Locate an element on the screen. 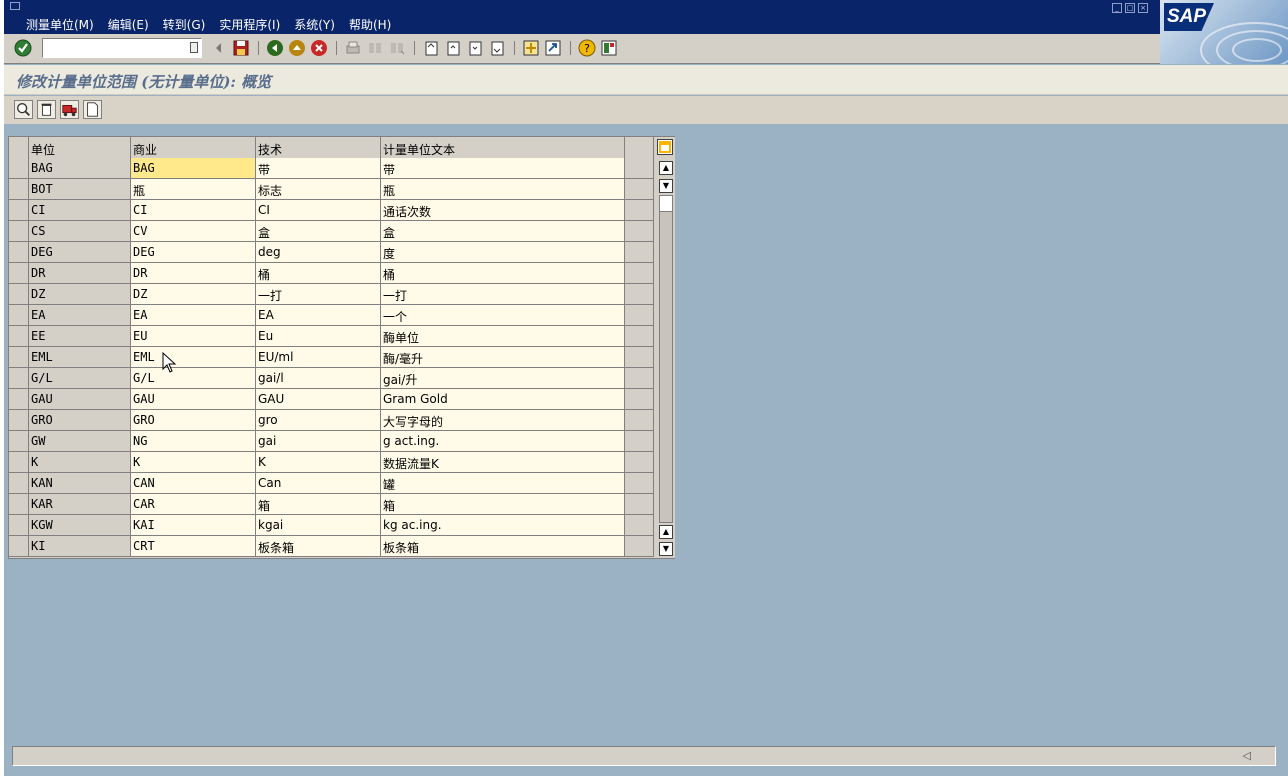  cell-unit-text: 箱 is located at coordinates (503, 504).